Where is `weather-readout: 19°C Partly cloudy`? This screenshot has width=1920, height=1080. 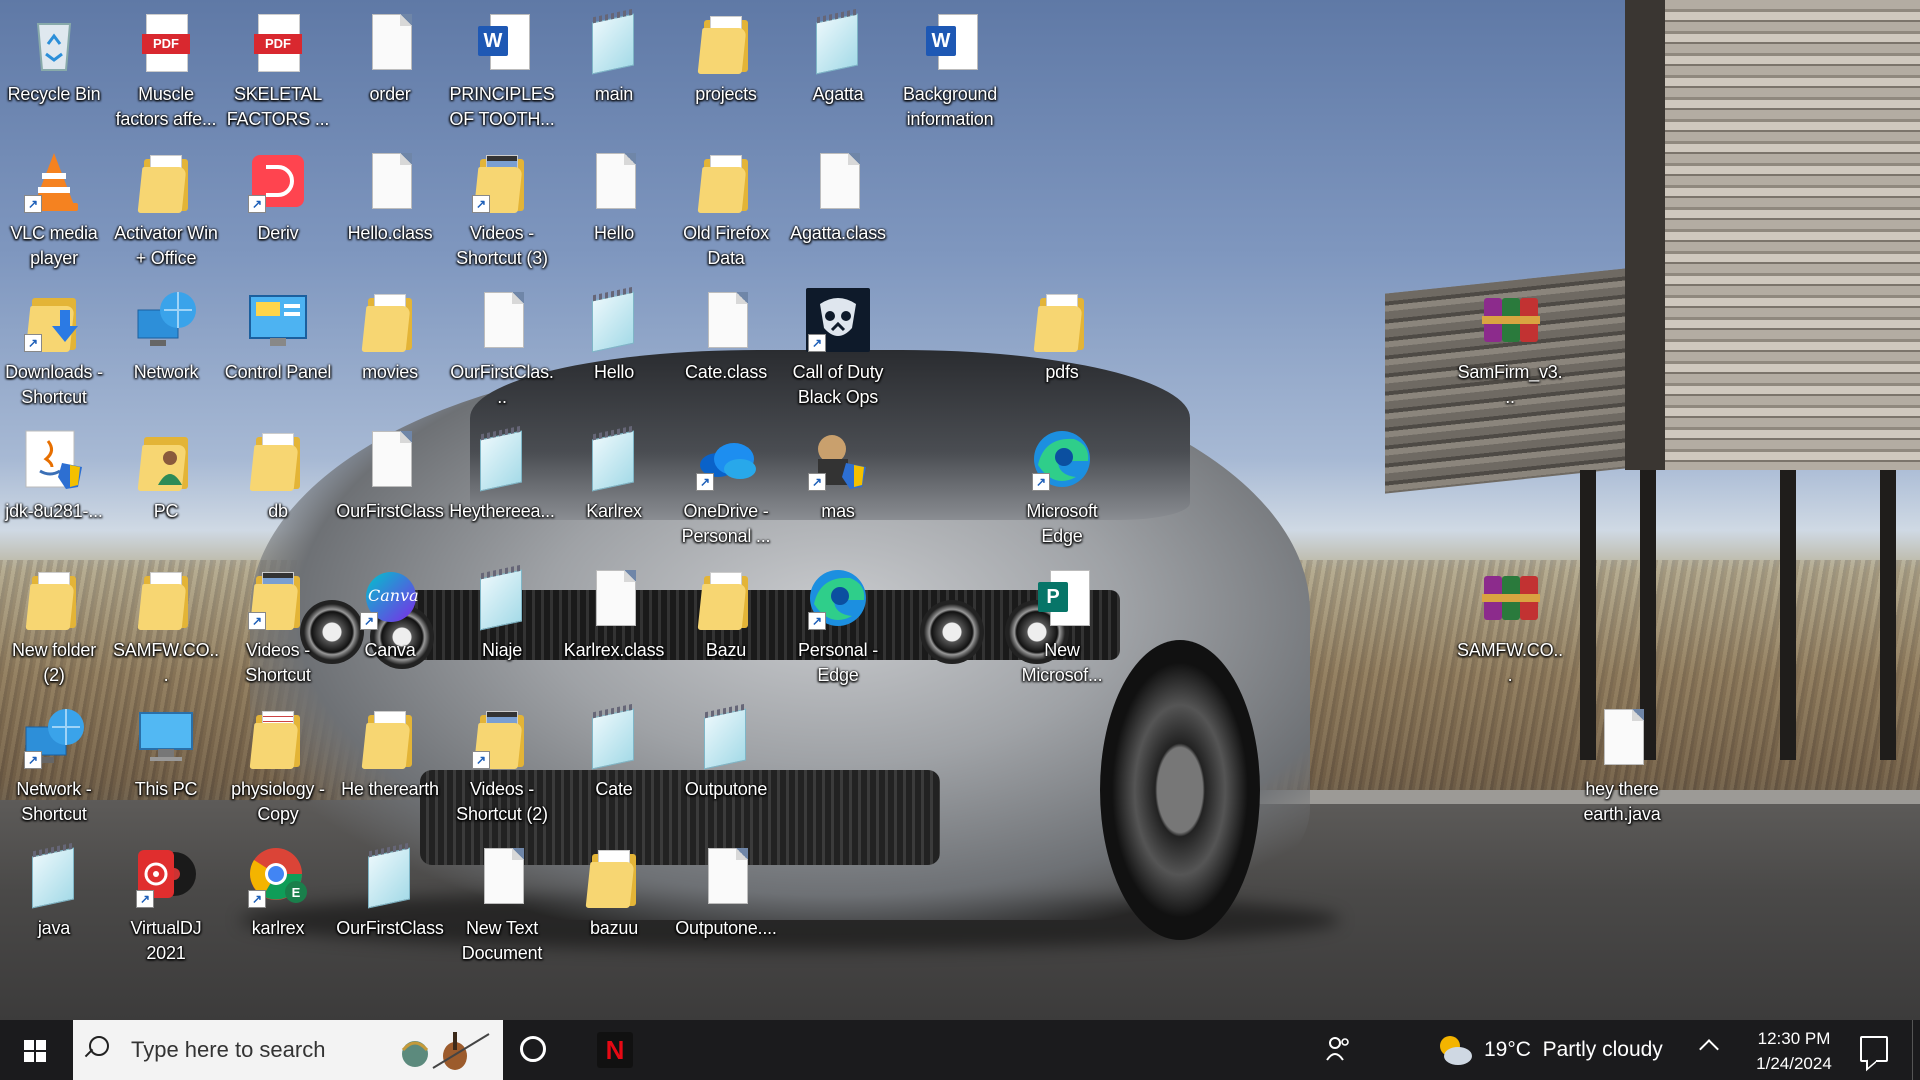
weather-readout: 19°C Partly cloudy is located at coordinates (1573, 1050).